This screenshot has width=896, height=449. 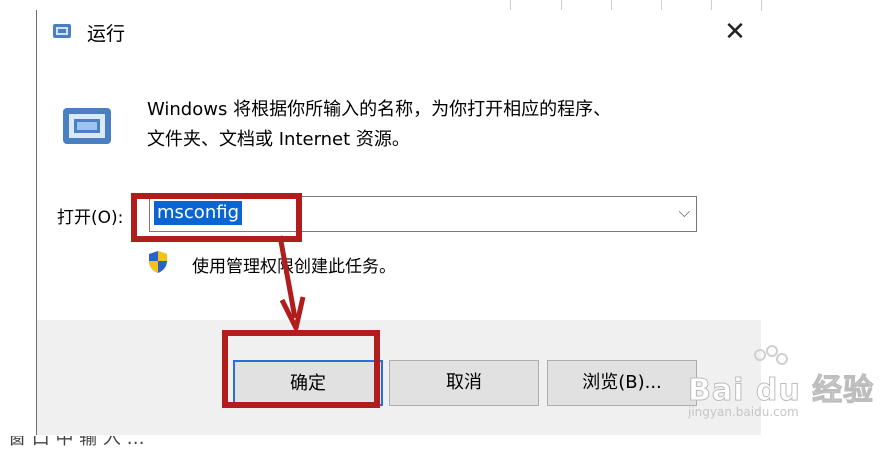 What do you see at coordinates (464, 383) in the screenshot?
I see `cancel-button: 取消` at bounding box center [464, 383].